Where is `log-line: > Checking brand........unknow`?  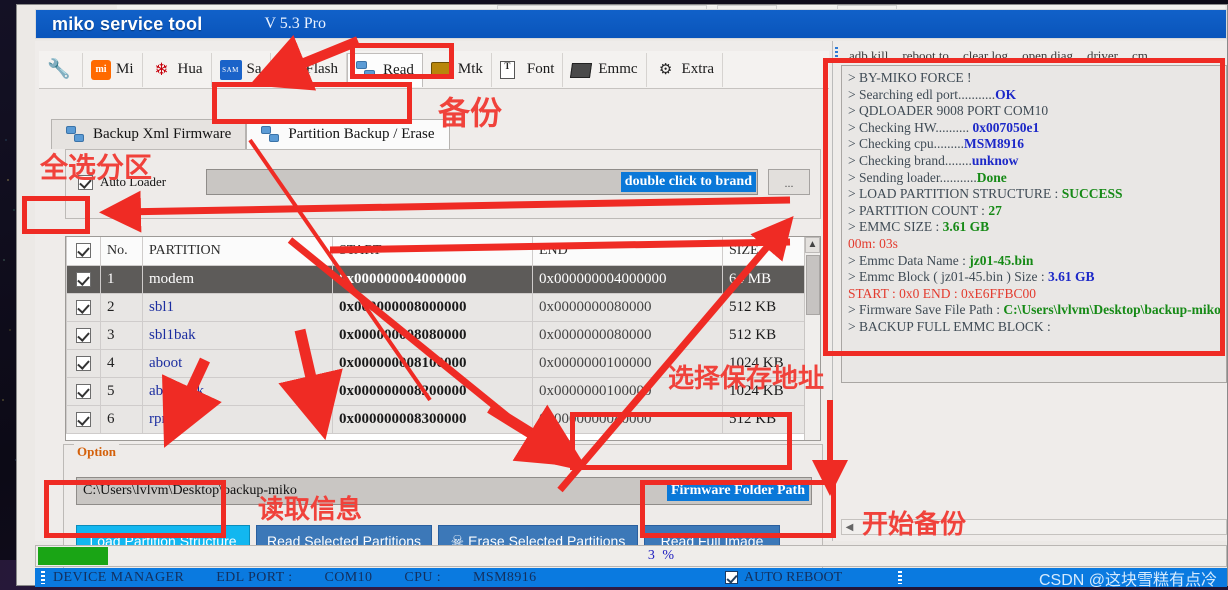 log-line: > Checking brand........unknow is located at coordinates (933, 160).